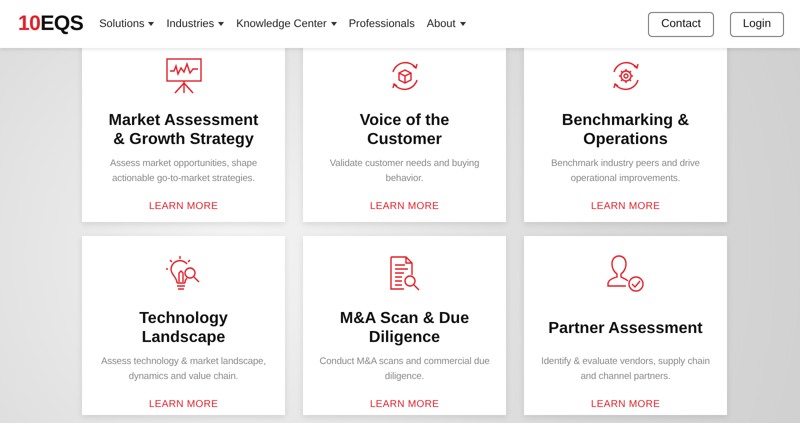 The height and width of the screenshot is (423, 800). Describe the element at coordinates (381, 24) in the screenshot. I see `nav-link: Professionals` at that location.